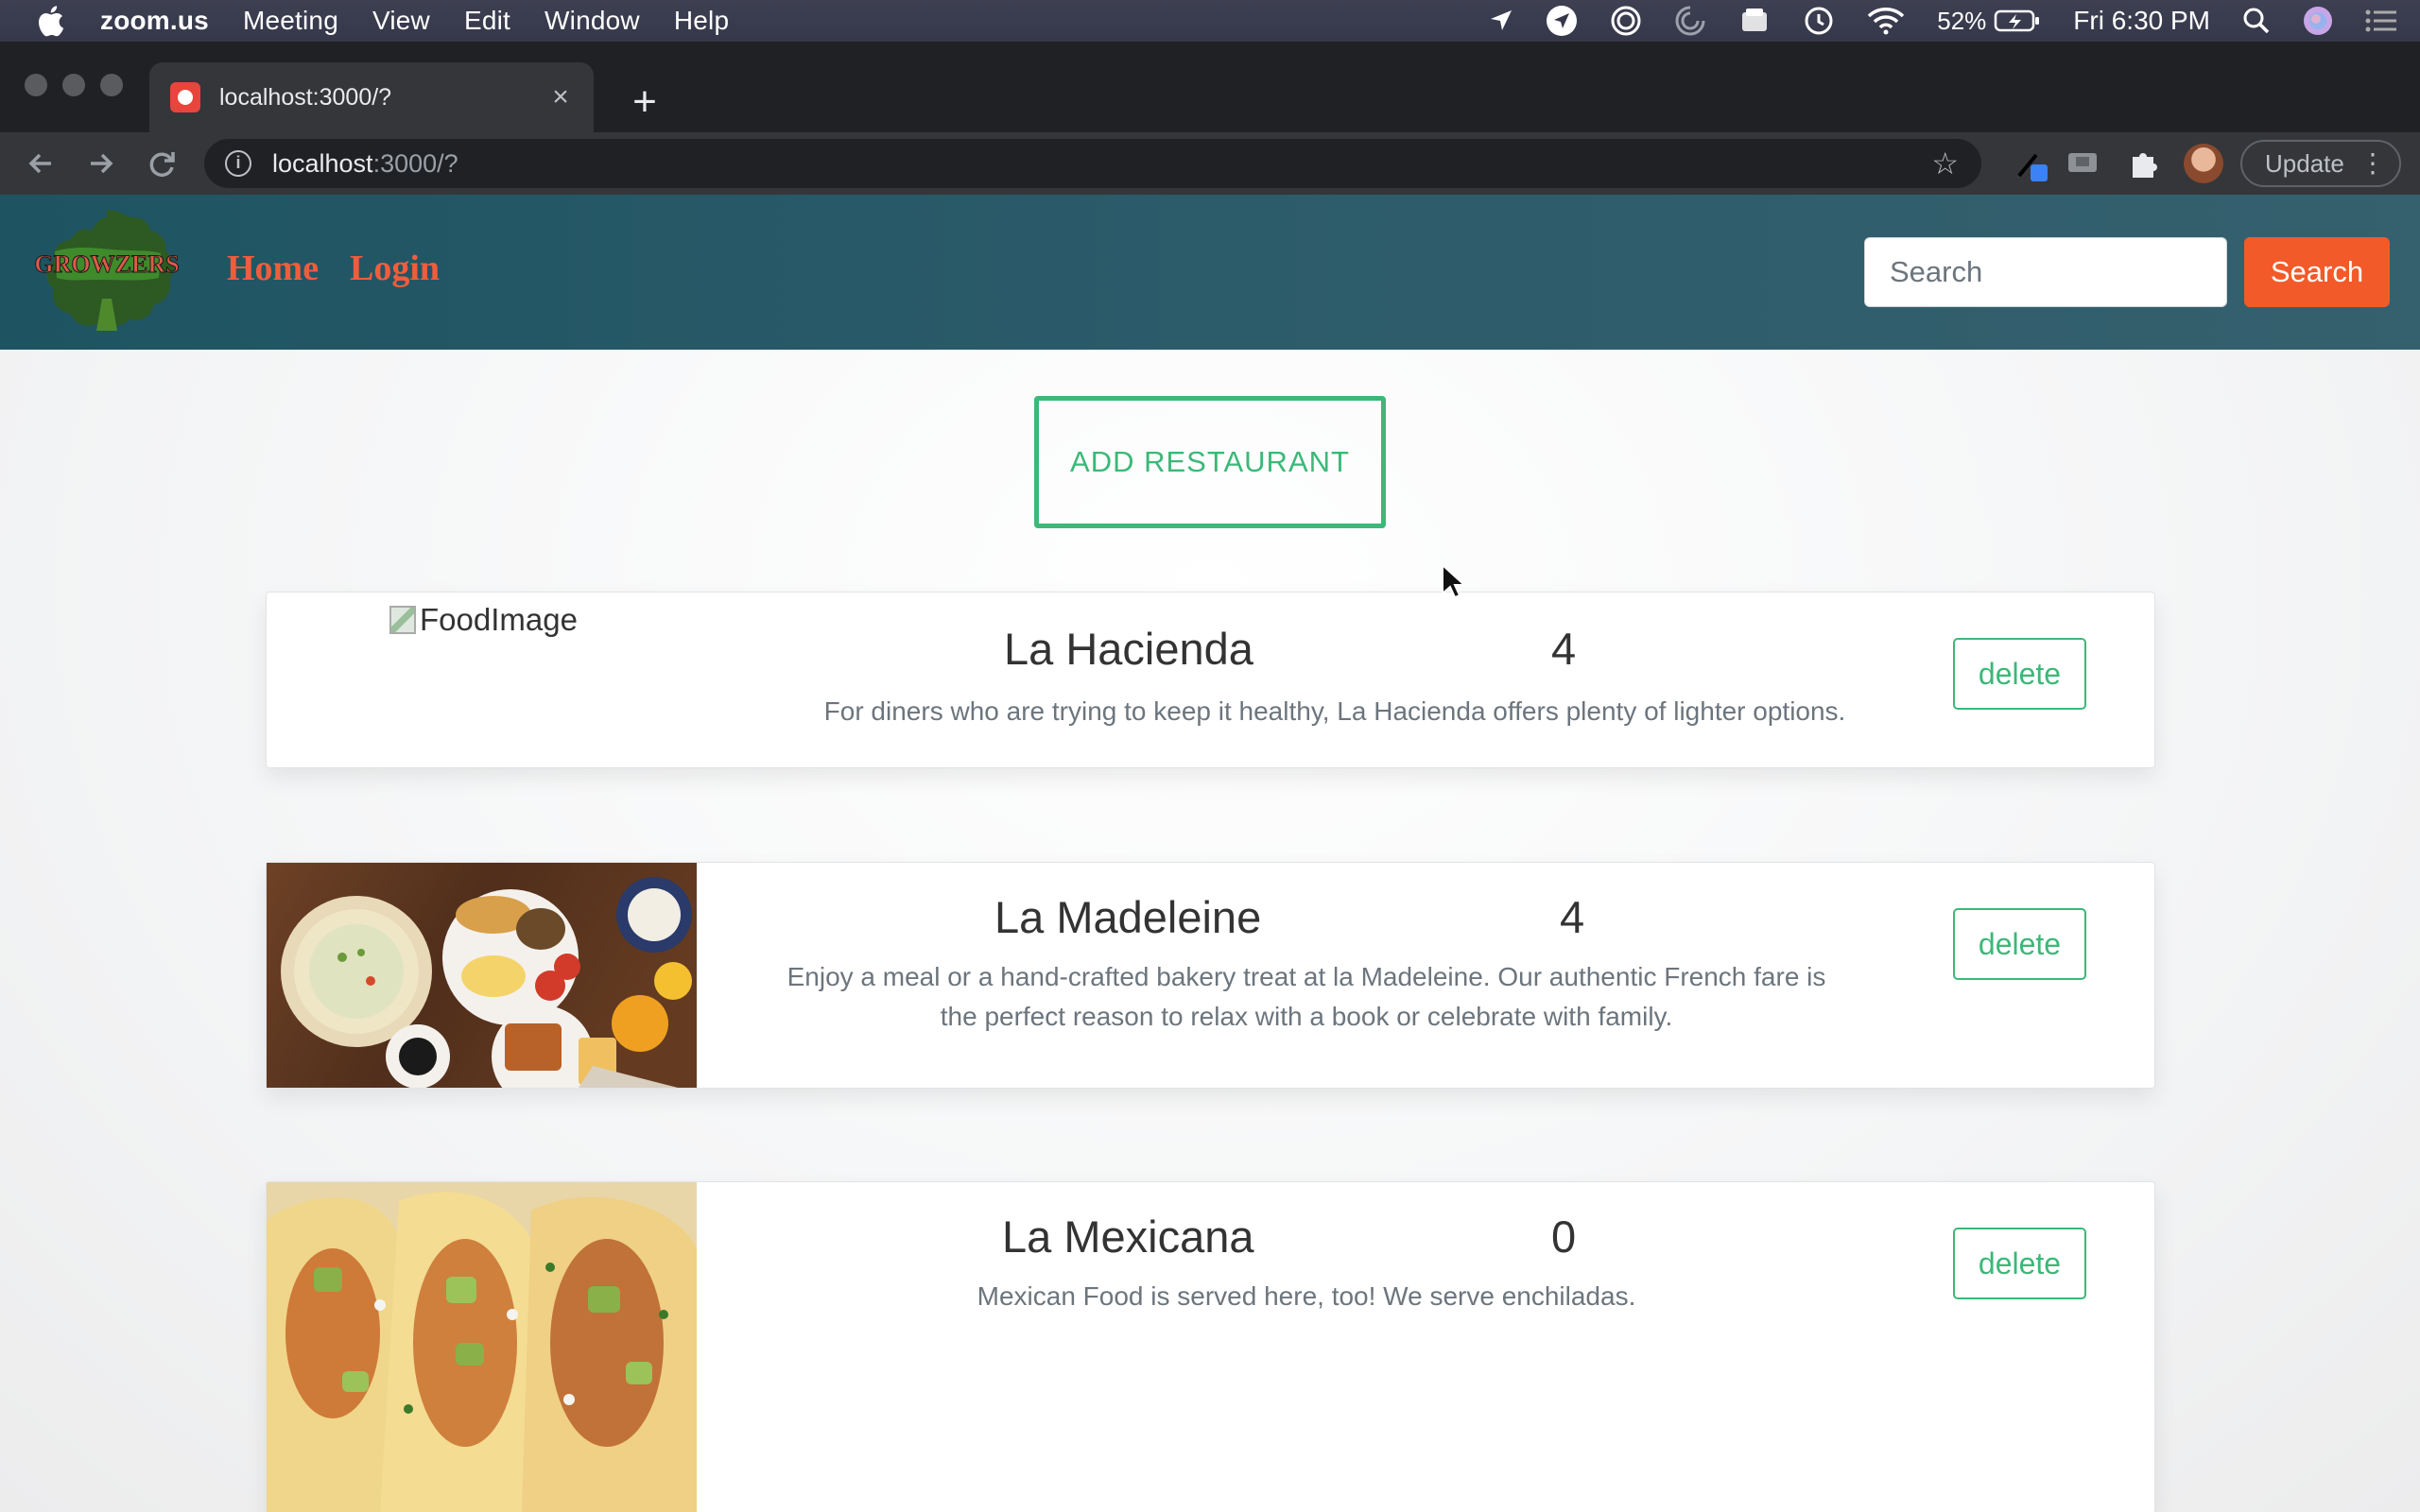 The width and height of the screenshot is (2420, 1512). Describe the element at coordinates (1962, 20) in the screenshot. I see `battery-percent: 52%` at that location.